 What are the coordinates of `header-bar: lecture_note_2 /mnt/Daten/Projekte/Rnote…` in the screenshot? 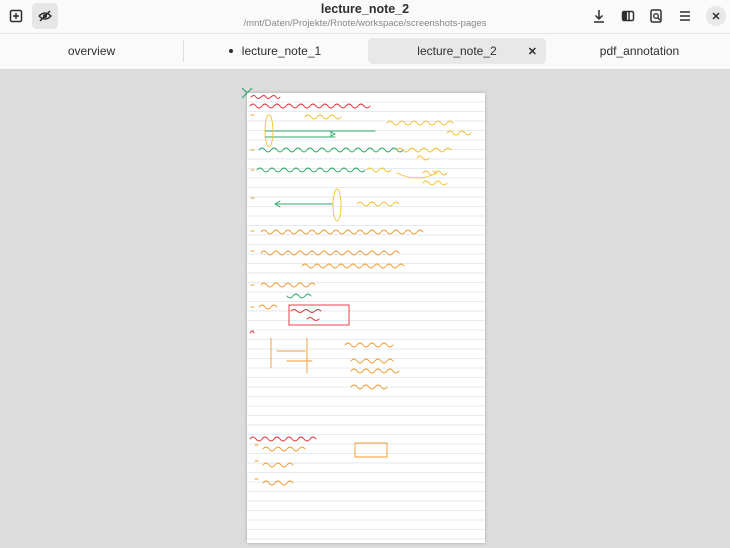 It's located at (365, 17).